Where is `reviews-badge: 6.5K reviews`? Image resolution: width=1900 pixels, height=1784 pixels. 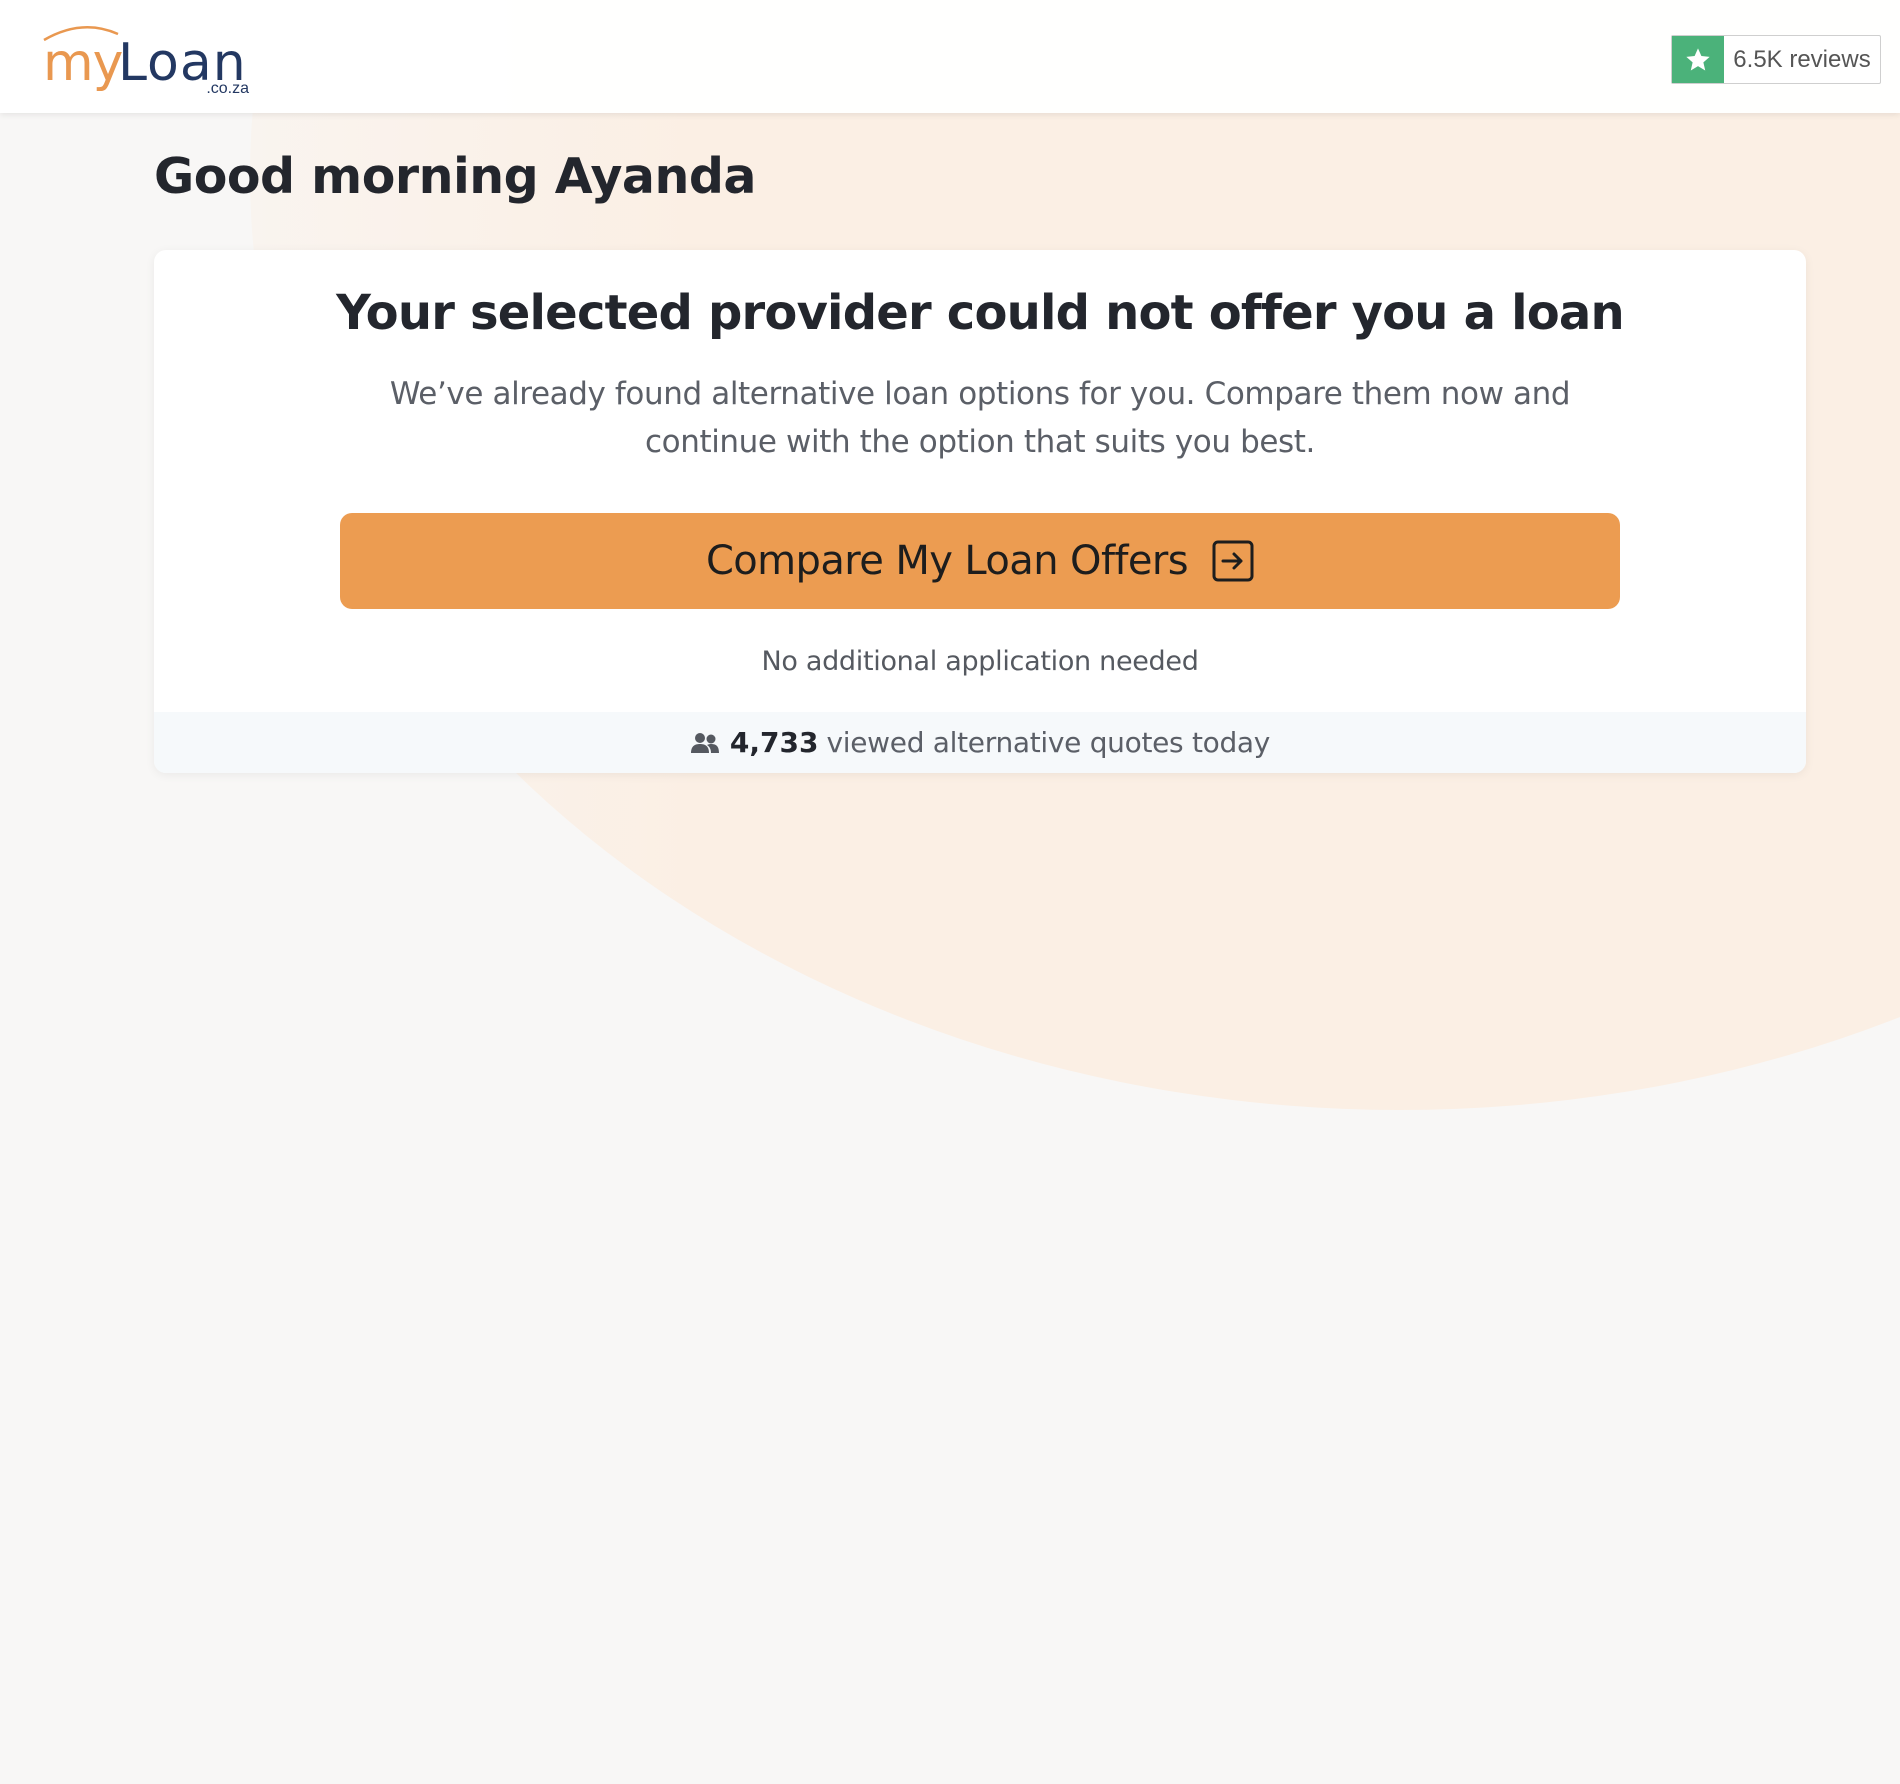
reviews-badge: 6.5K reviews is located at coordinates (1776, 59).